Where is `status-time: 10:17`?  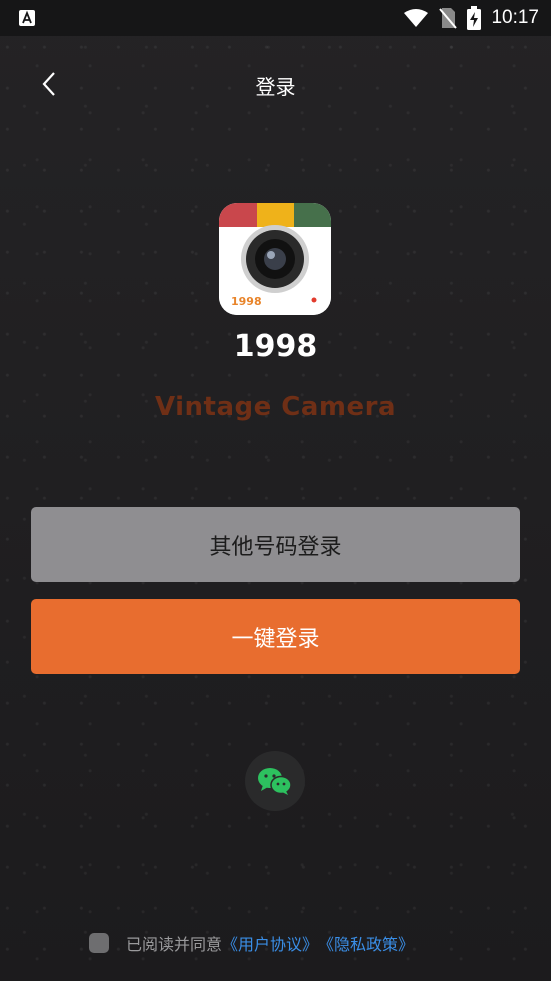 status-time: 10:17 is located at coordinates (515, 17).